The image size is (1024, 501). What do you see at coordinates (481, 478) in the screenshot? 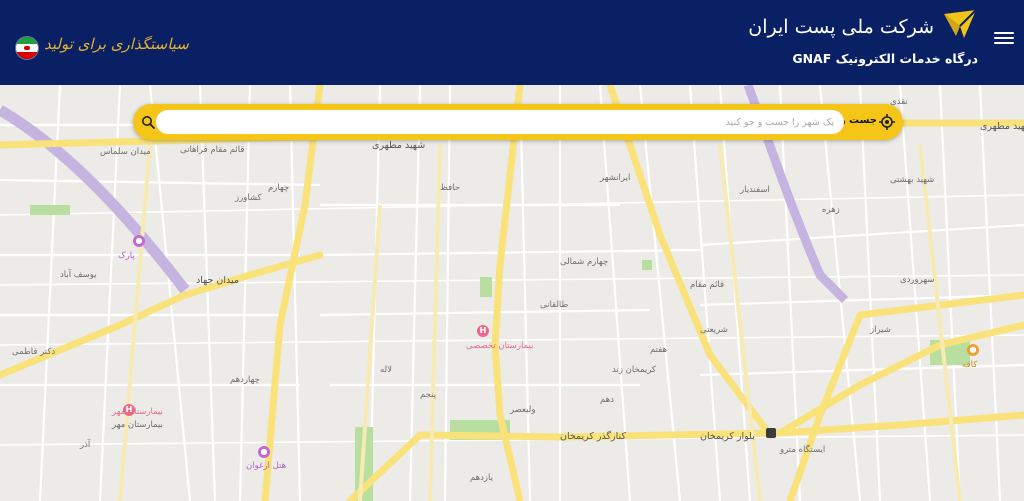
I see `street-label: یازدهم` at bounding box center [481, 478].